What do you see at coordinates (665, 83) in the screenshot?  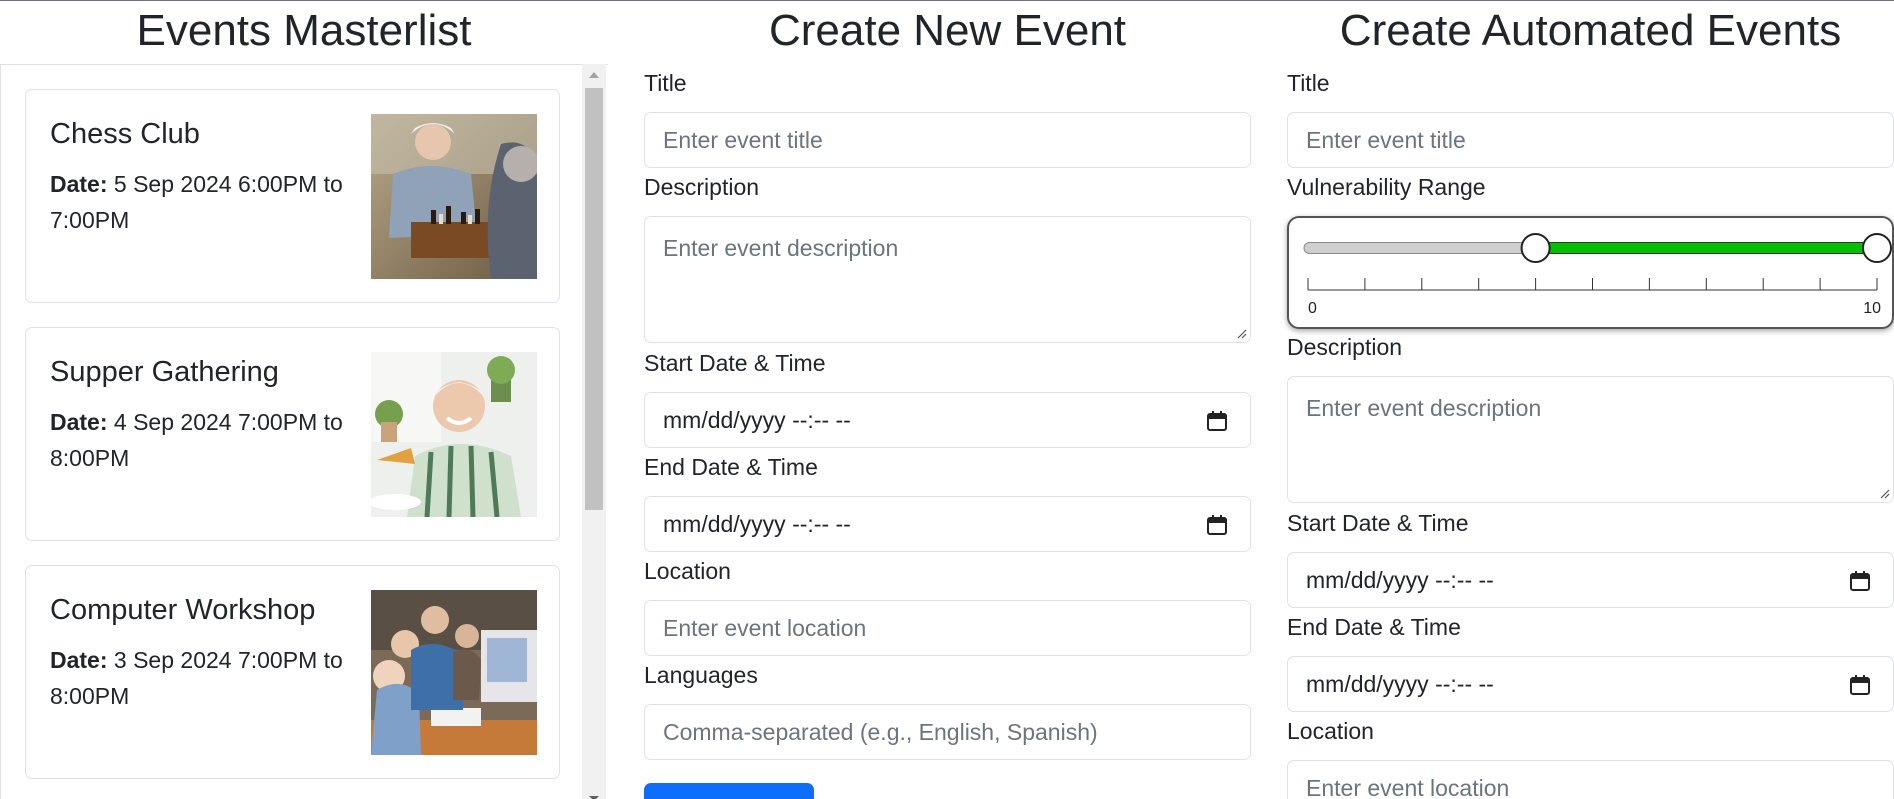 I see `title-label: Title` at bounding box center [665, 83].